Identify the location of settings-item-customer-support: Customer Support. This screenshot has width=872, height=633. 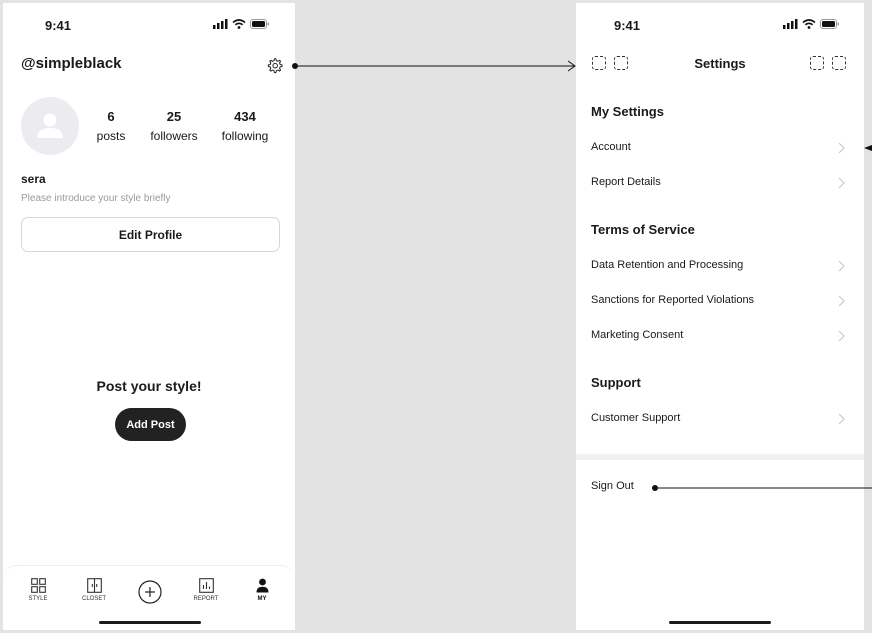
(720, 419).